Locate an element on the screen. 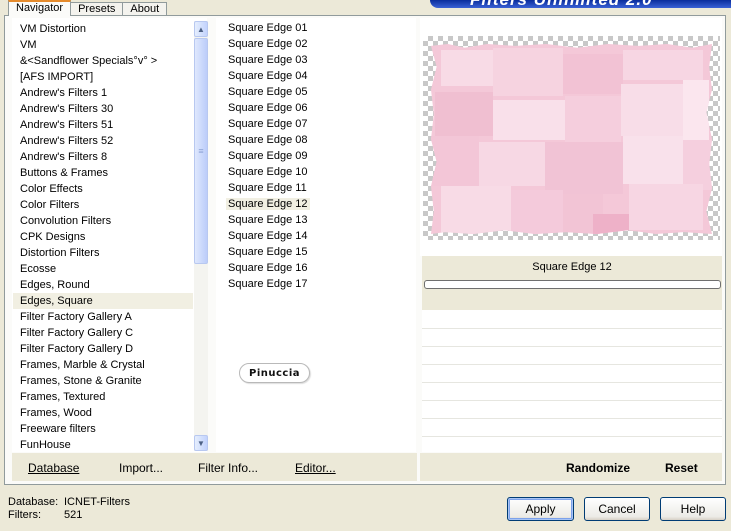 The image size is (731, 531). tab-strip: Navigator Presets About is located at coordinates (88, 8).